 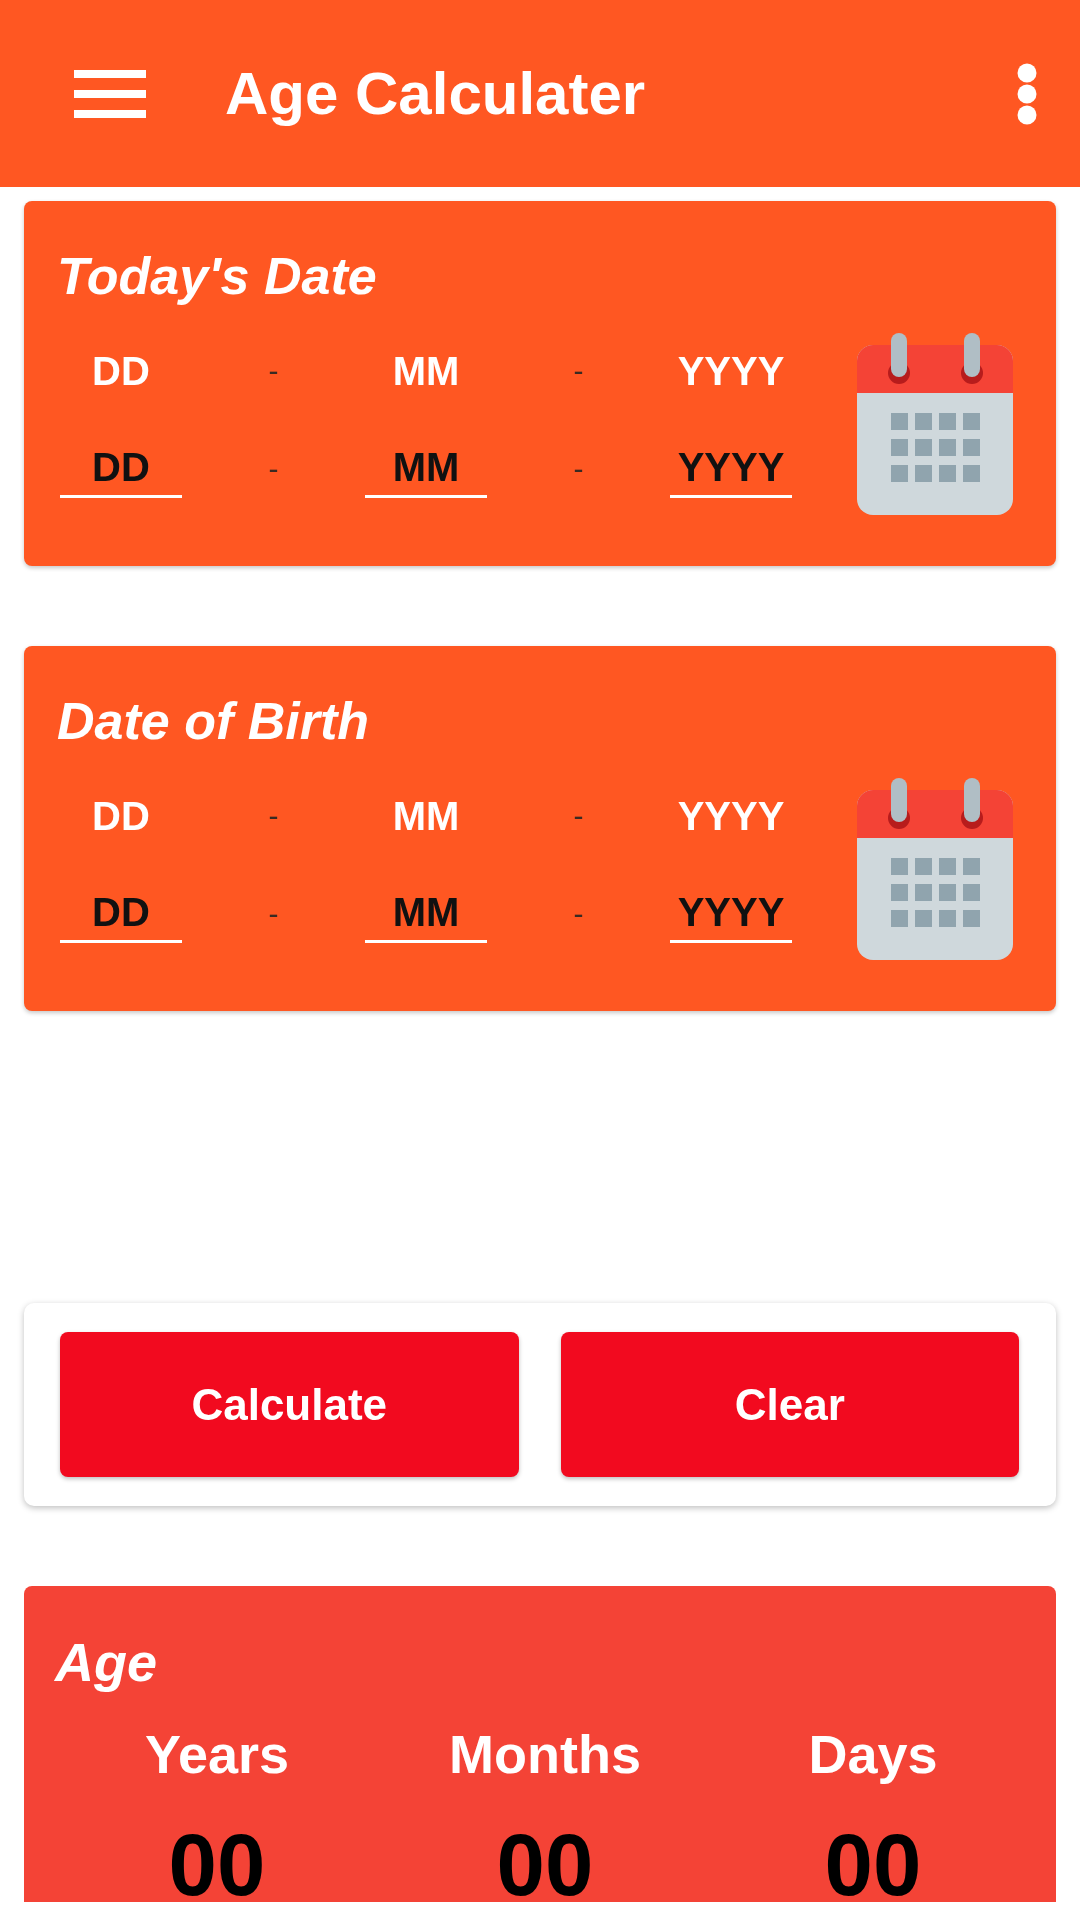 What do you see at coordinates (110, 93) in the screenshot?
I see `menu-icon` at bounding box center [110, 93].